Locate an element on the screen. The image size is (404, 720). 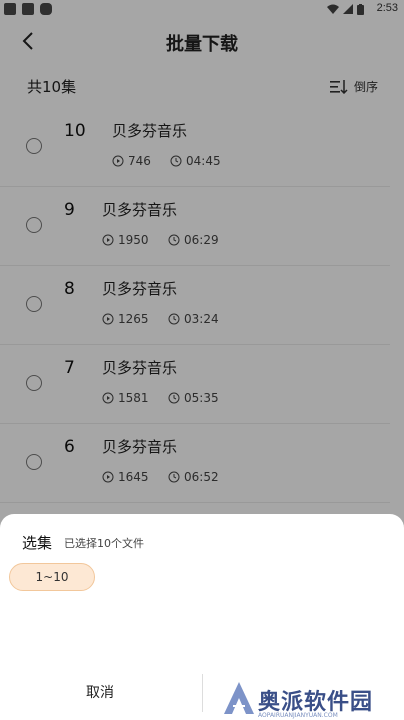
divider is located at coordinates (202, 693).